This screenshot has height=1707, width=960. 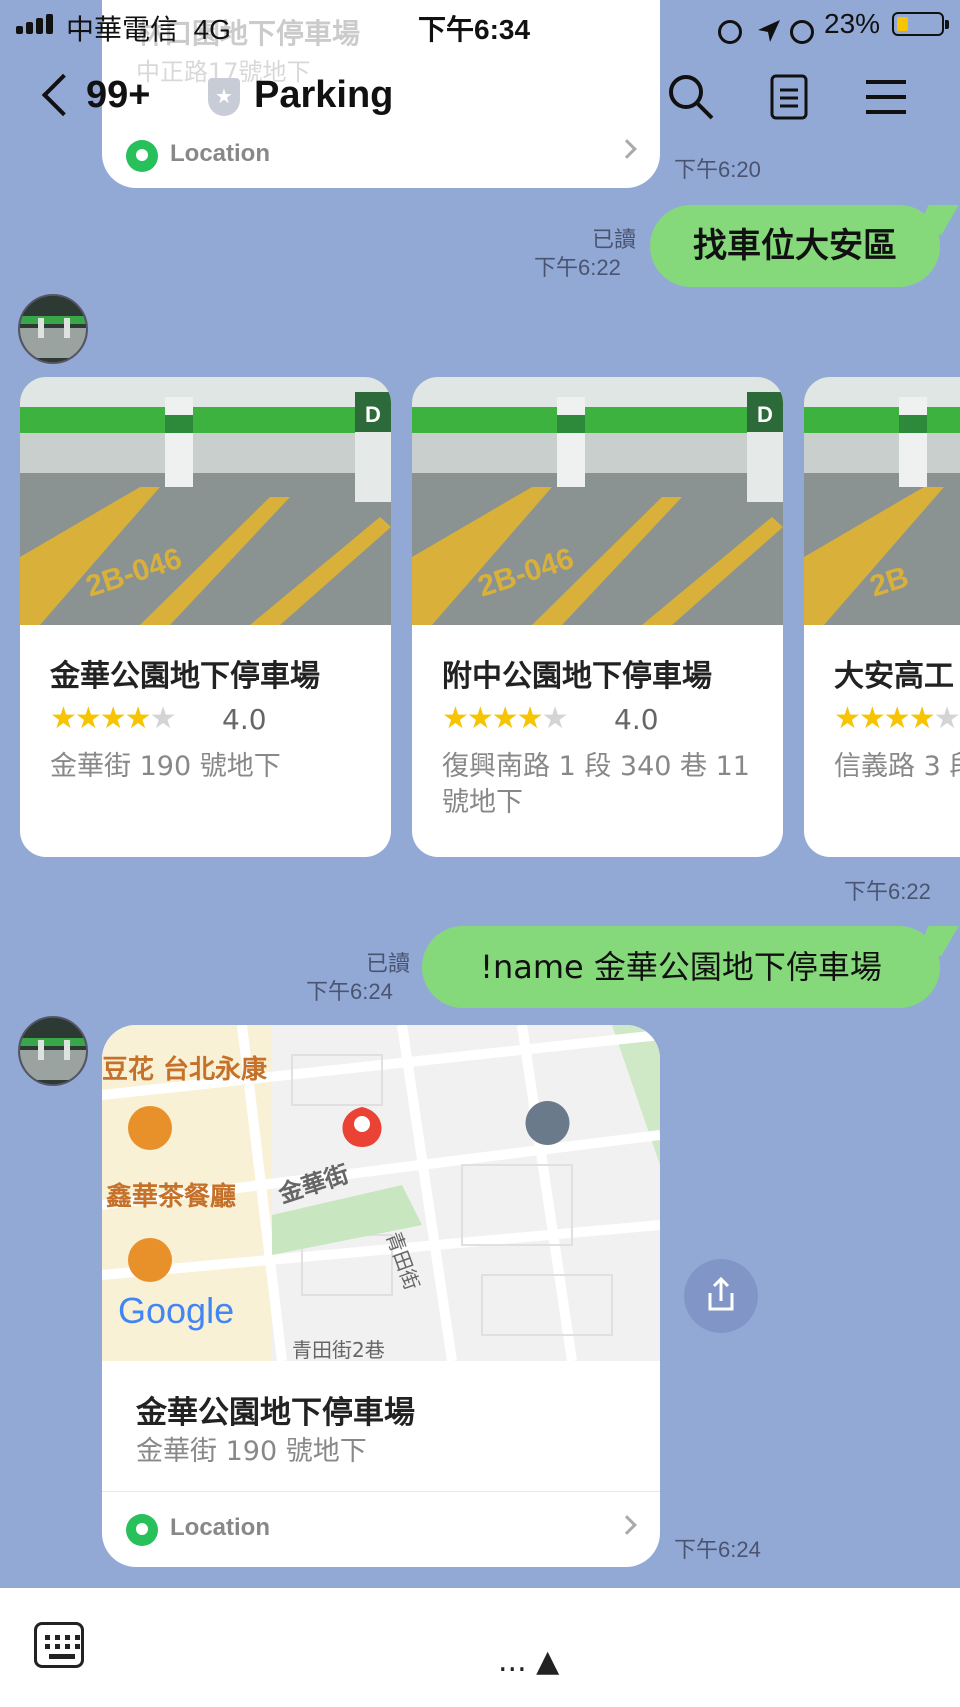 I want to click on rich-menu-toggle: ... ▲, so click(x=528, y=1661).